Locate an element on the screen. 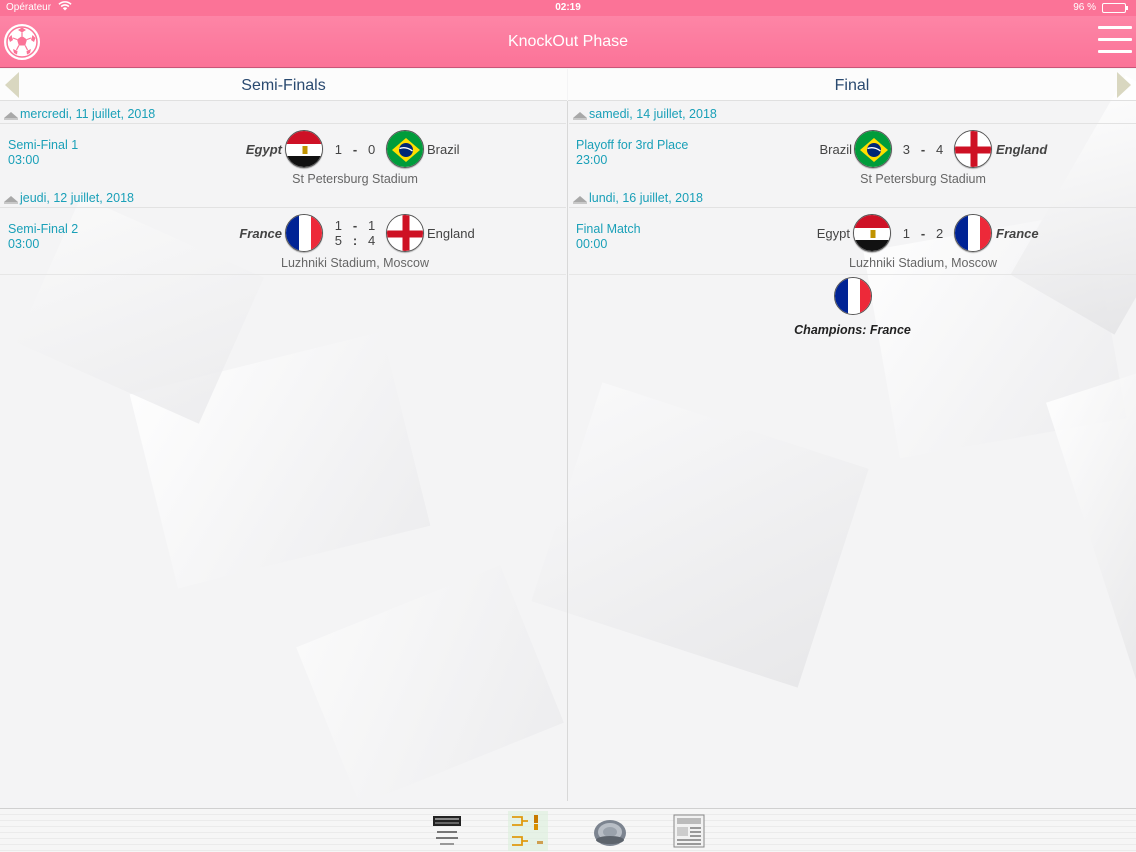 The height and width of the screenshot is (852, 1136). status-bar: Opérateur 02:19 96 % is located at coordinates (568, 8).